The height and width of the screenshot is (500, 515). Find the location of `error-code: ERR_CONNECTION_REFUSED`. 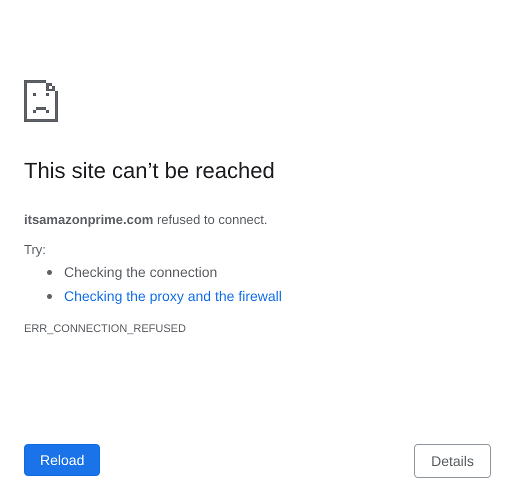

error-code: ERR_CONNECTION_REFUSED is located at coordinates (105, 329).